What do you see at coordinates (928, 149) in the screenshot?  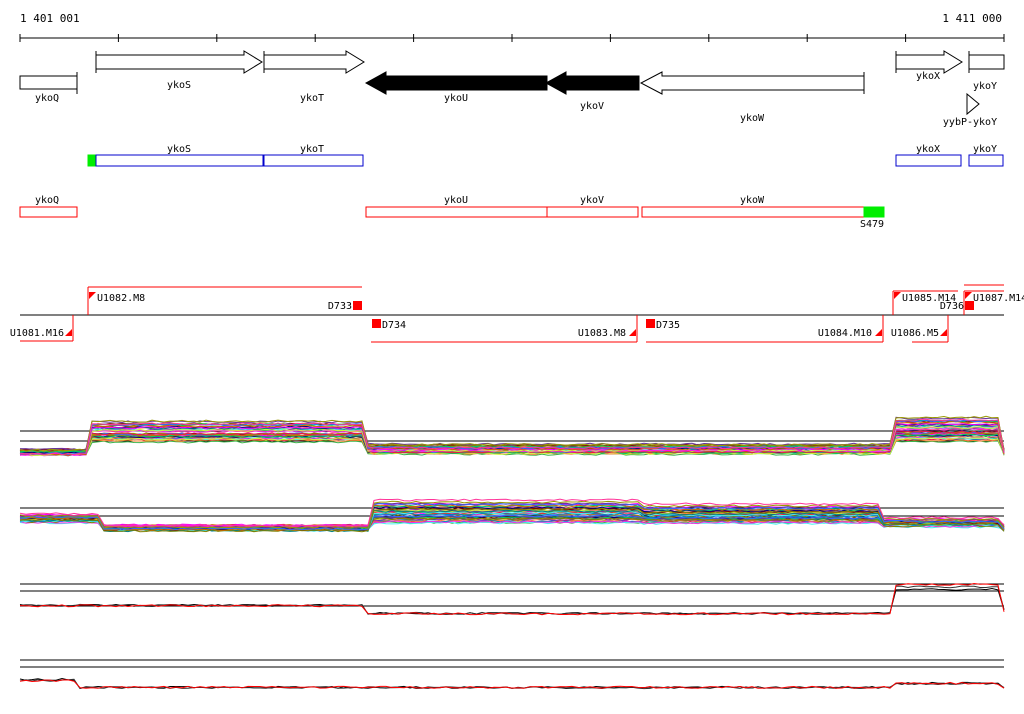 I see `label-blue-ykoX: ykoX` at bounding box center [928, 149].